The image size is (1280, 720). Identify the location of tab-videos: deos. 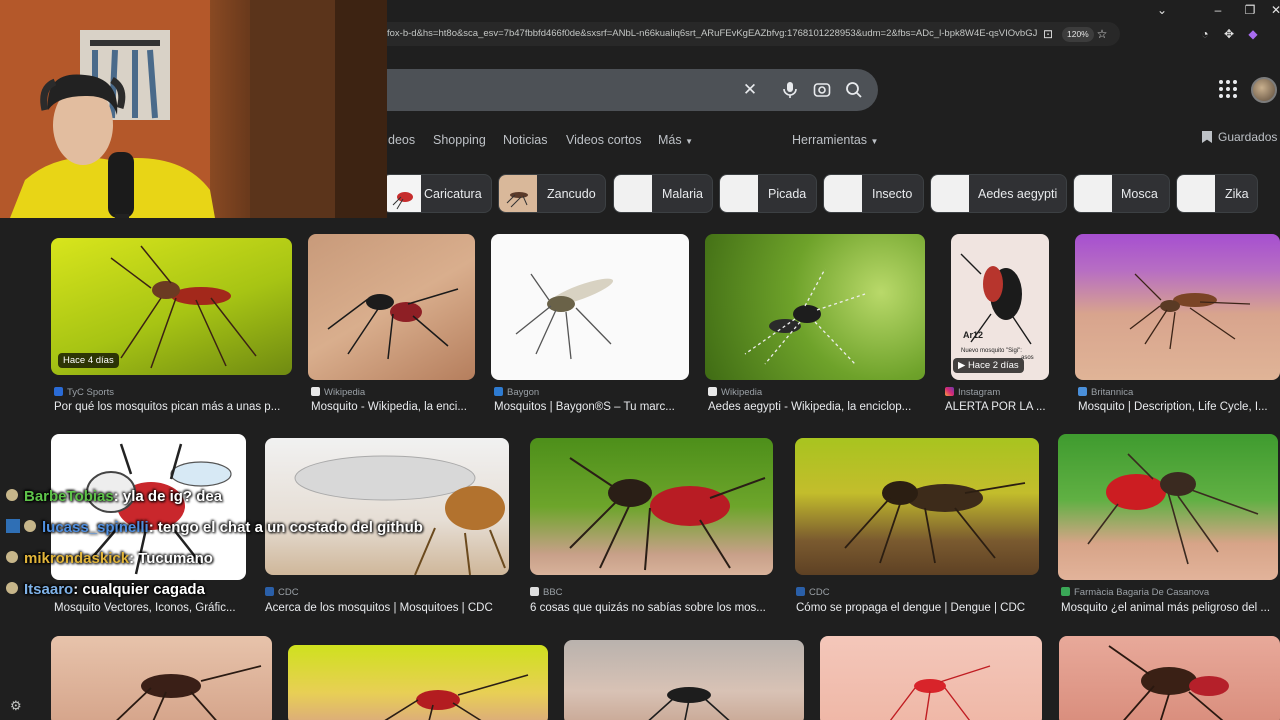
(401, 142).